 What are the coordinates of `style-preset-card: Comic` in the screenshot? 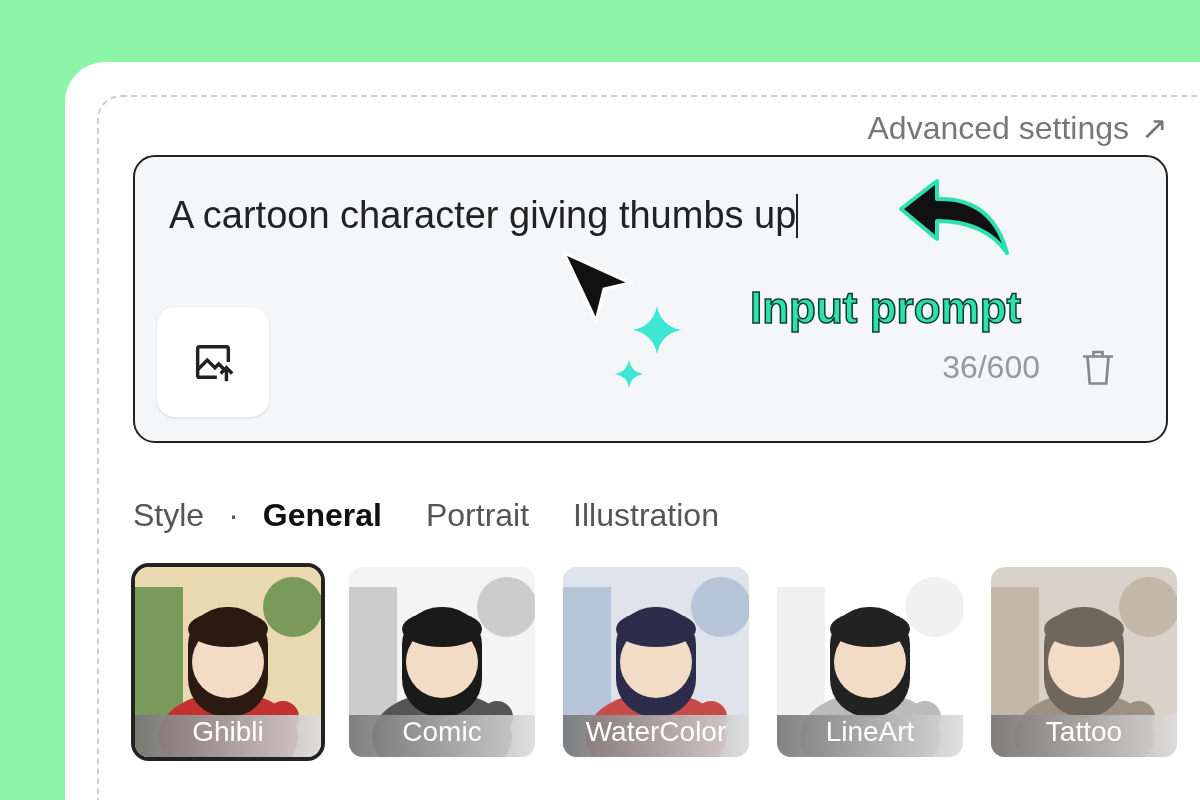 It's located at (442, 662).